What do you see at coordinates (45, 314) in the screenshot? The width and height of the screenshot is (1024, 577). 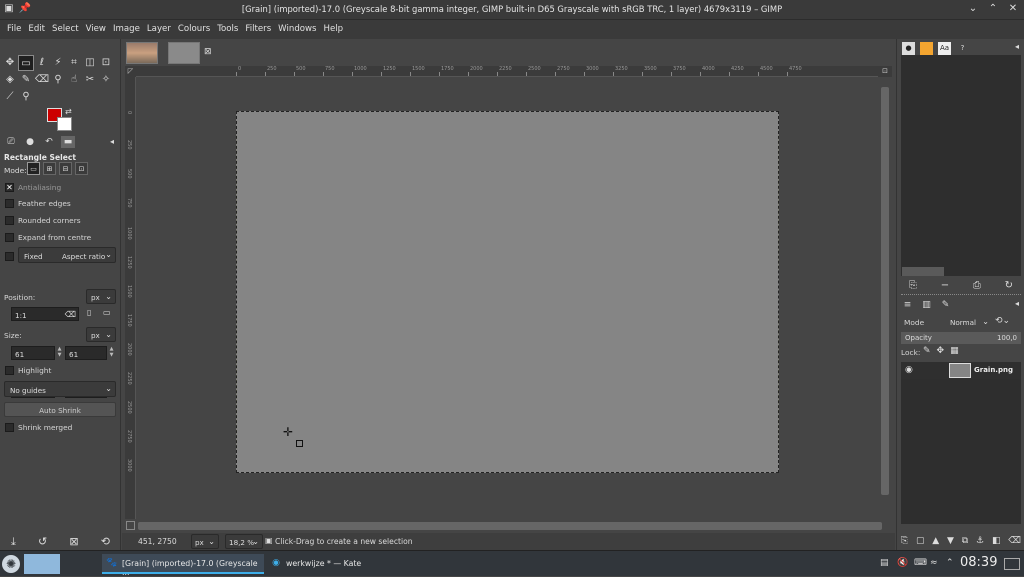 I see `ratio-field: 1:1 ⌫` at bounding box center [45, 314].